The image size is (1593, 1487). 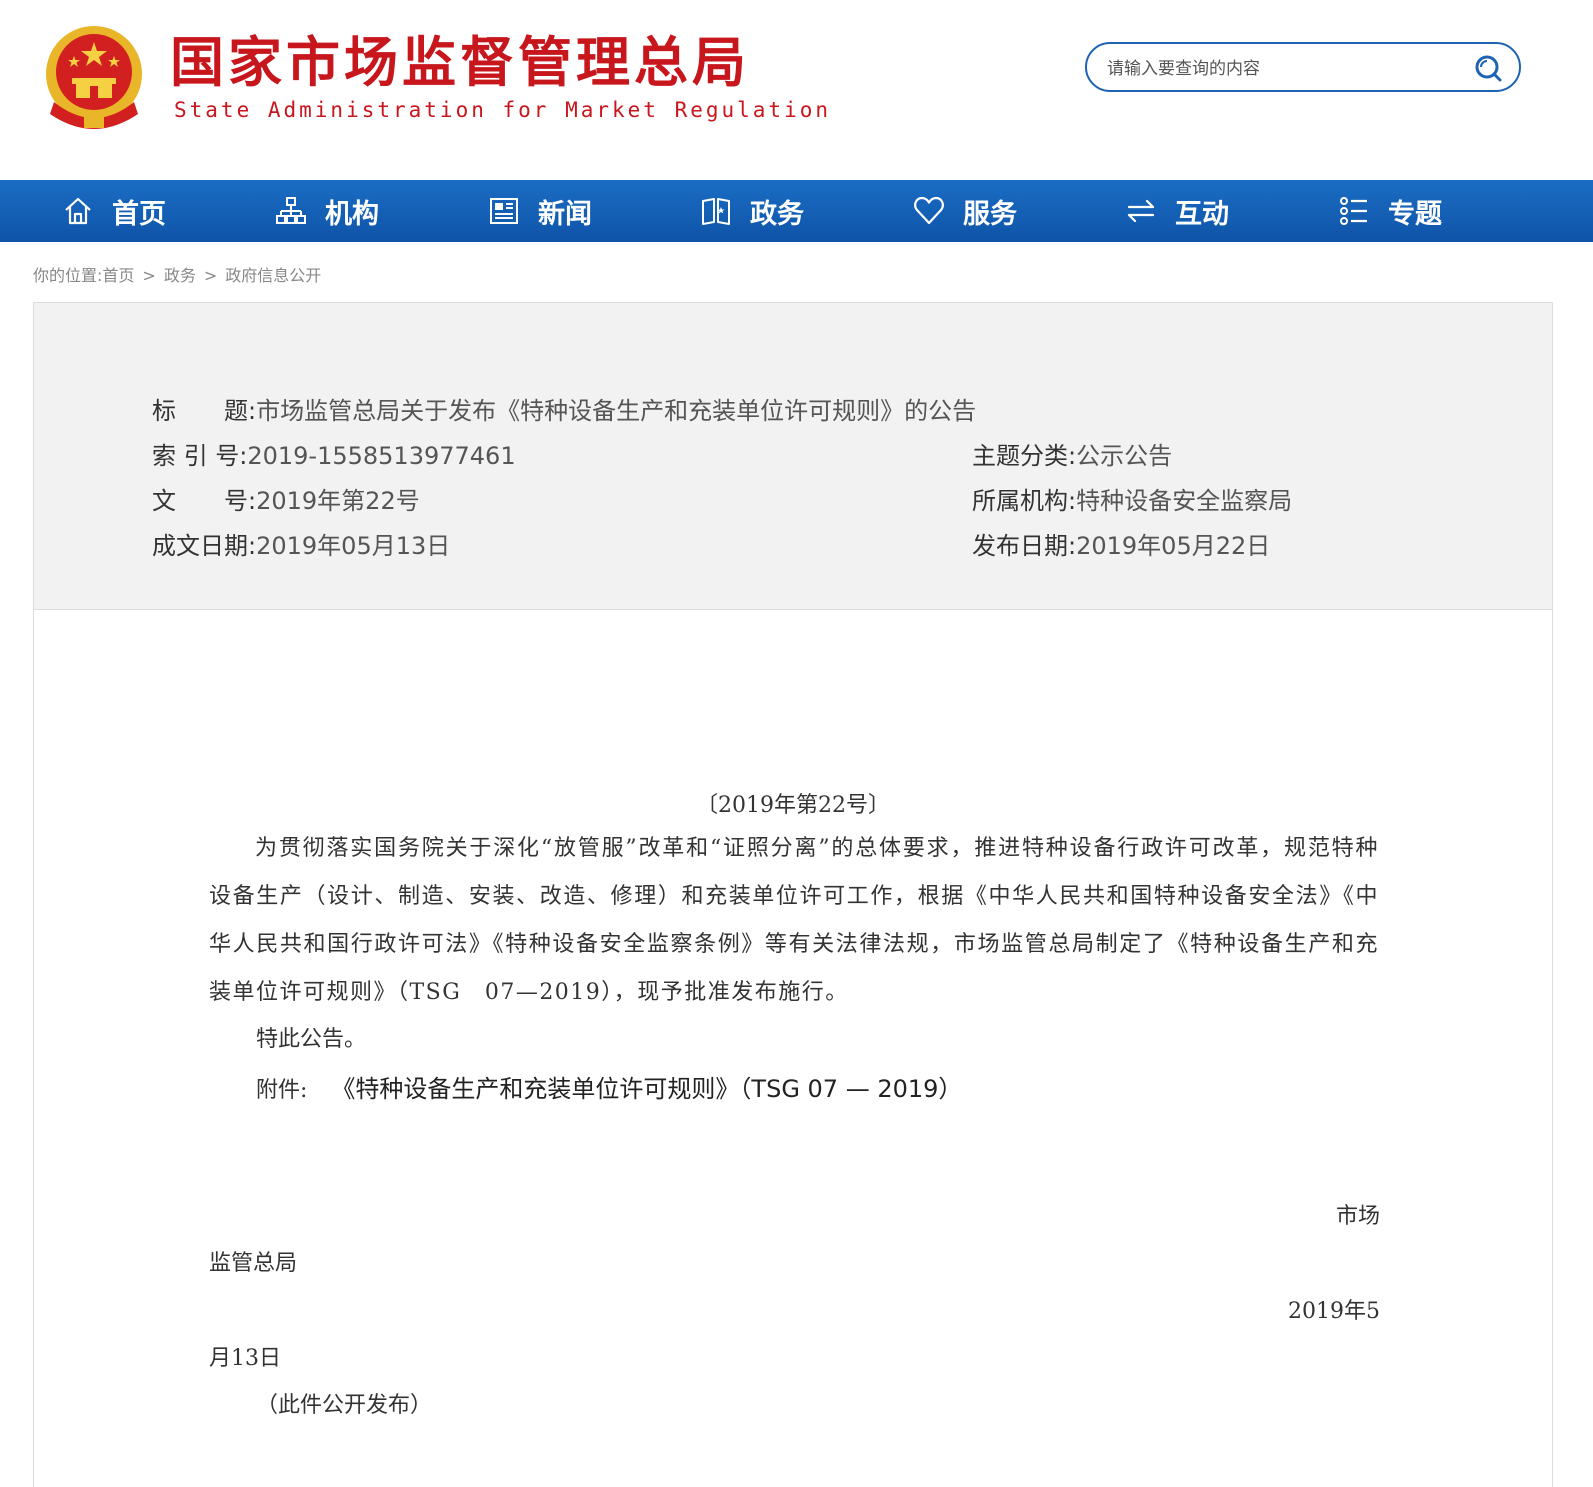 I want to click on publish-note: （此件公开发布）, so click(x=344, y=1405).